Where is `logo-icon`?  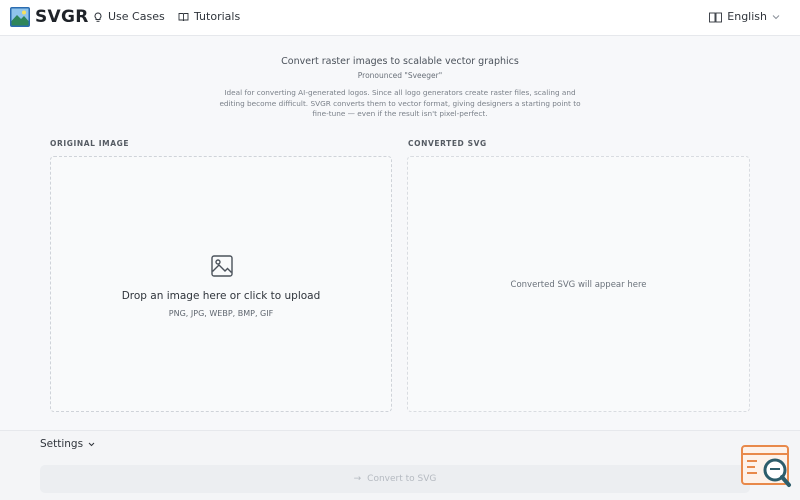
logo-icon is located at coordinates (20, 17).